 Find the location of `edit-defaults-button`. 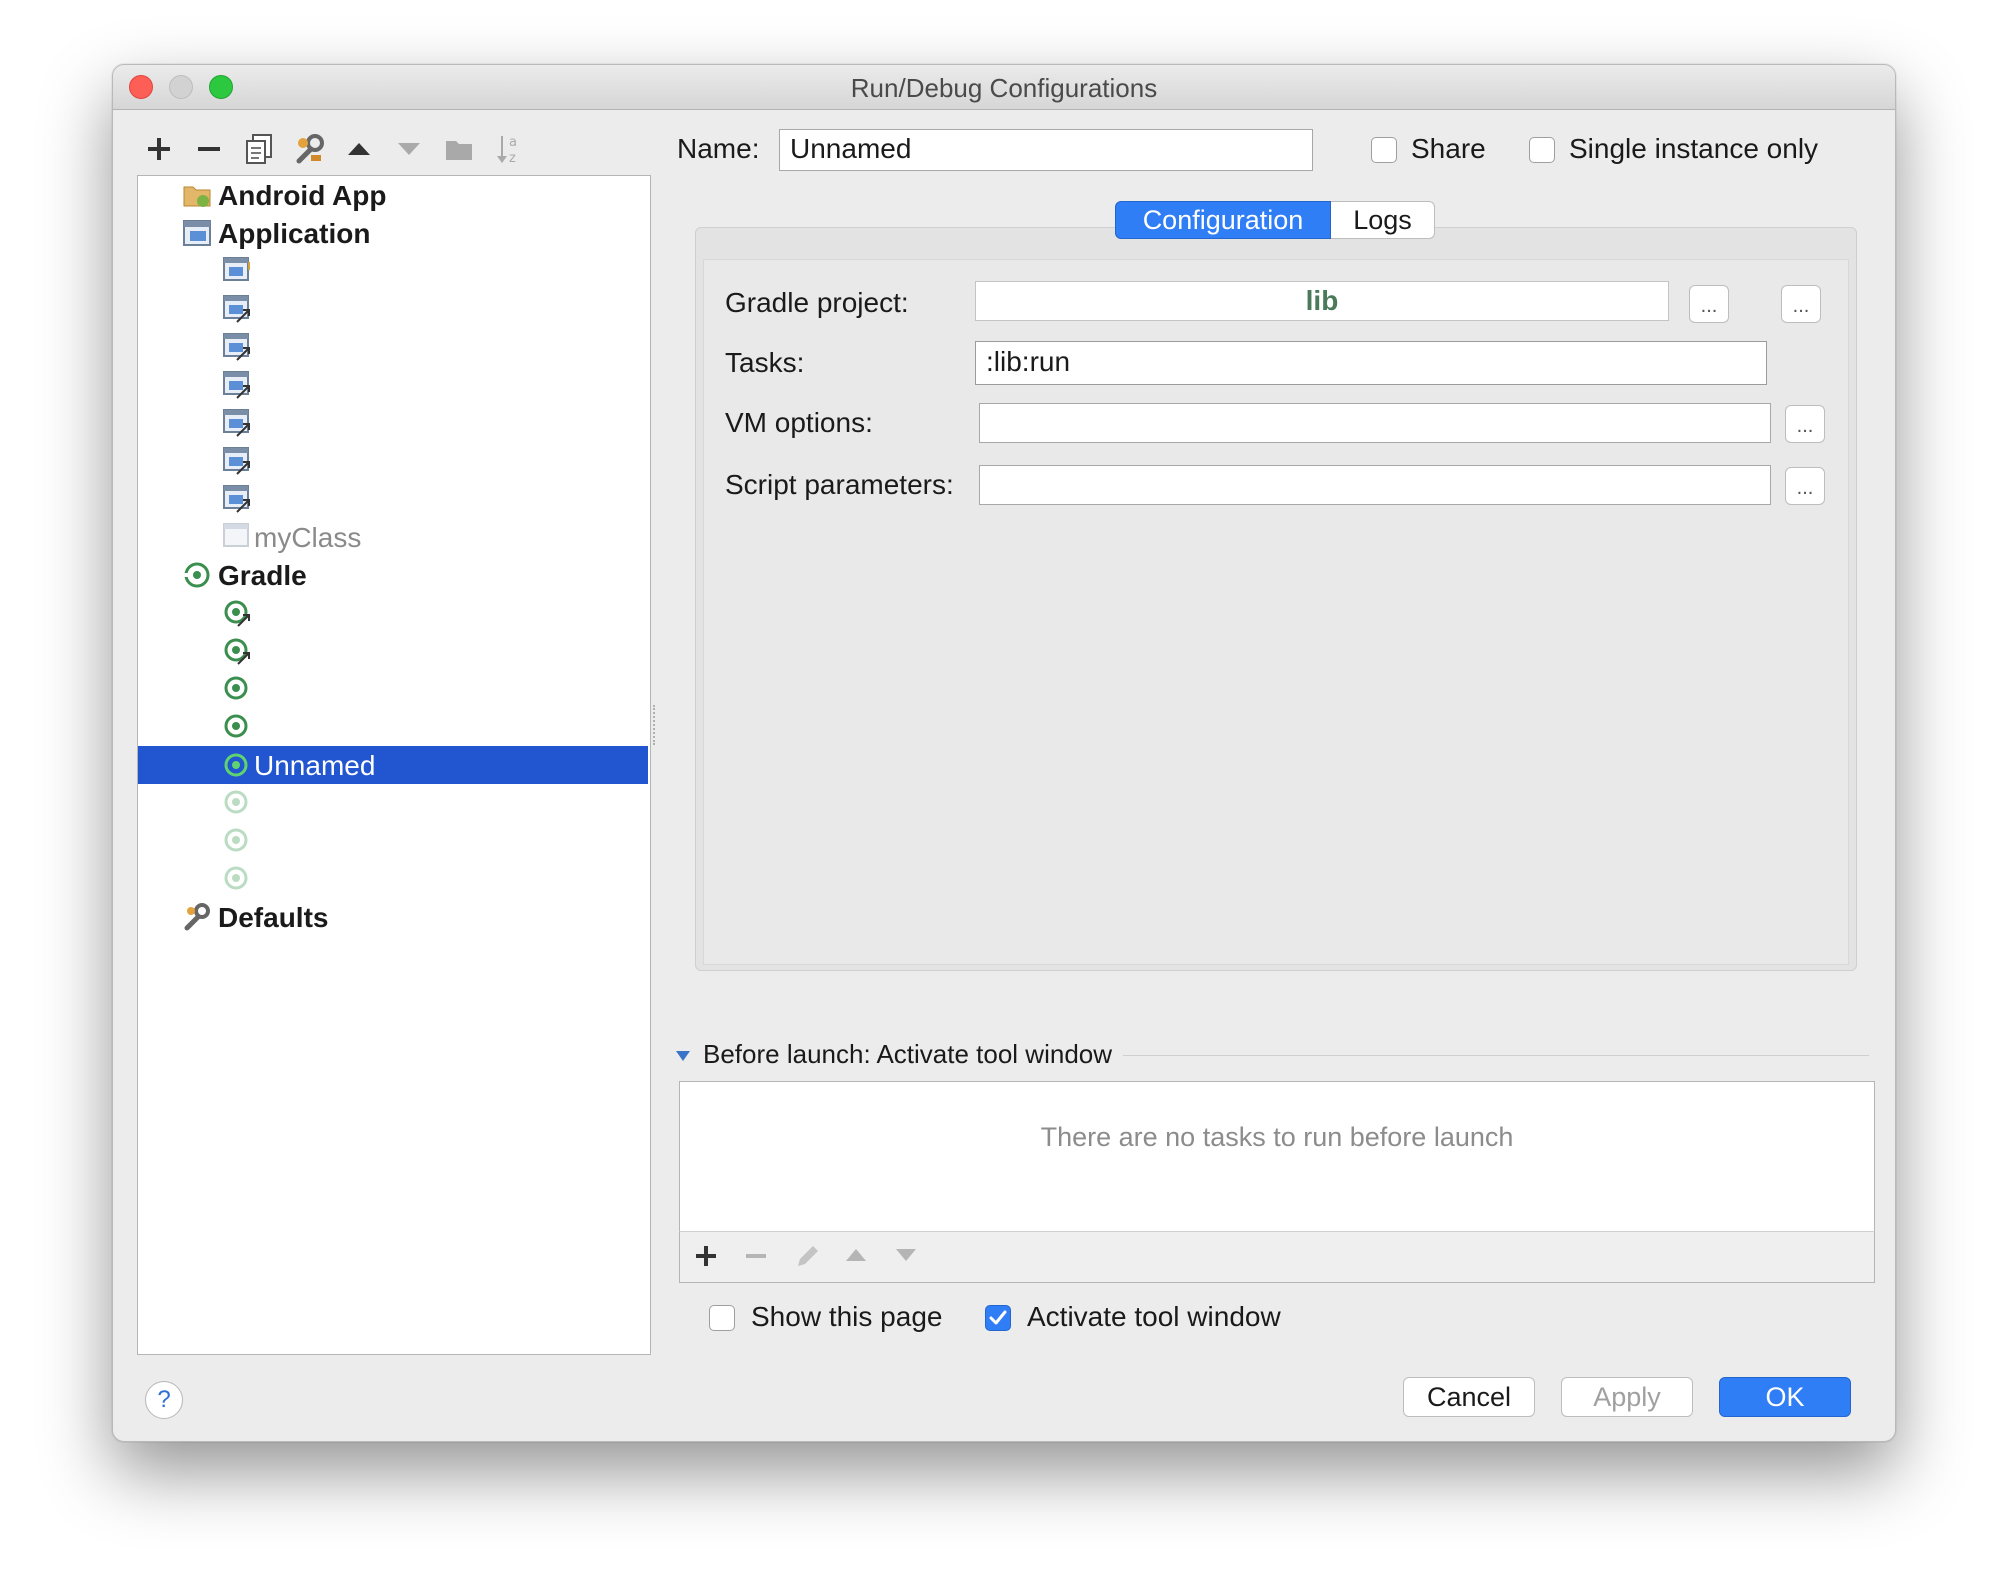

edit-defaults-button is located at coordinates (309, 149).